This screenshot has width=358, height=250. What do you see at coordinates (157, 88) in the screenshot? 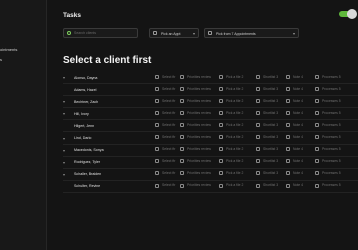
I see `checkbox-icon` at bounding box center [157, 88].